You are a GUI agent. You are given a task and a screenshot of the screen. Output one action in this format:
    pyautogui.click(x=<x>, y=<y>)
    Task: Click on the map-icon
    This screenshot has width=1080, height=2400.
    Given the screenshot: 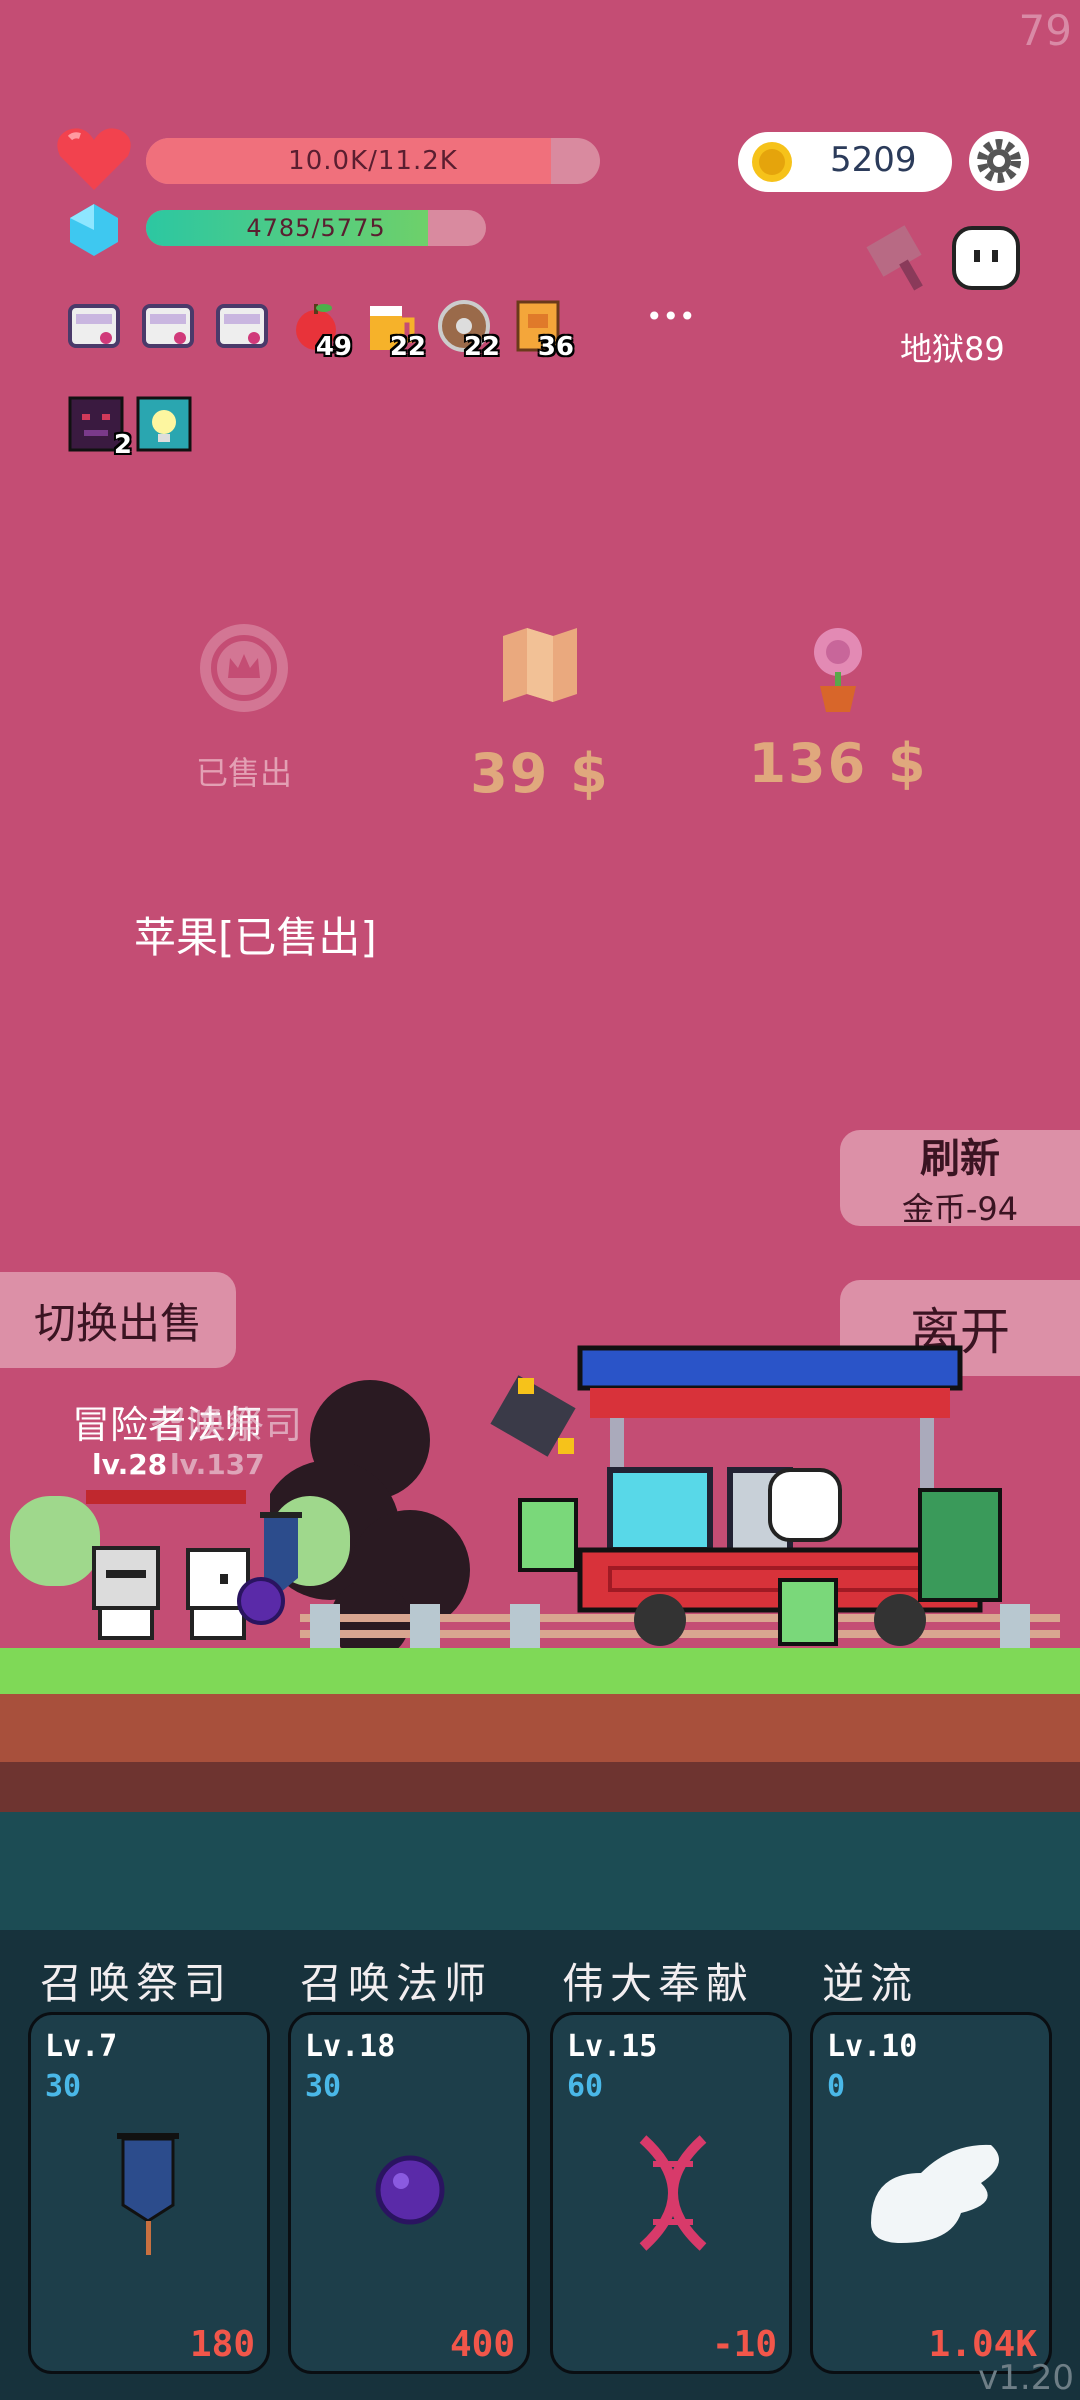 What is the action you would take?
    pyautogui.click(x=540, y=665)
    